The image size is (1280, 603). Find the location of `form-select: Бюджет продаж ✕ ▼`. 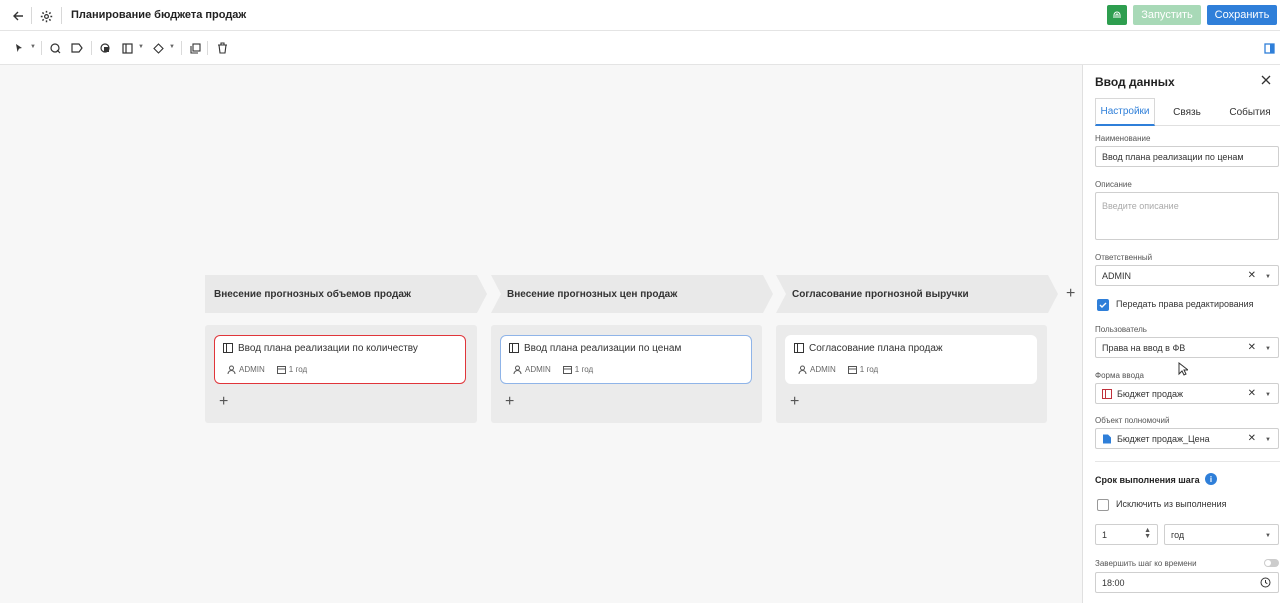

form-select: Бюджет продаж ✕ ▼ is located at coordinates (1187, 393).